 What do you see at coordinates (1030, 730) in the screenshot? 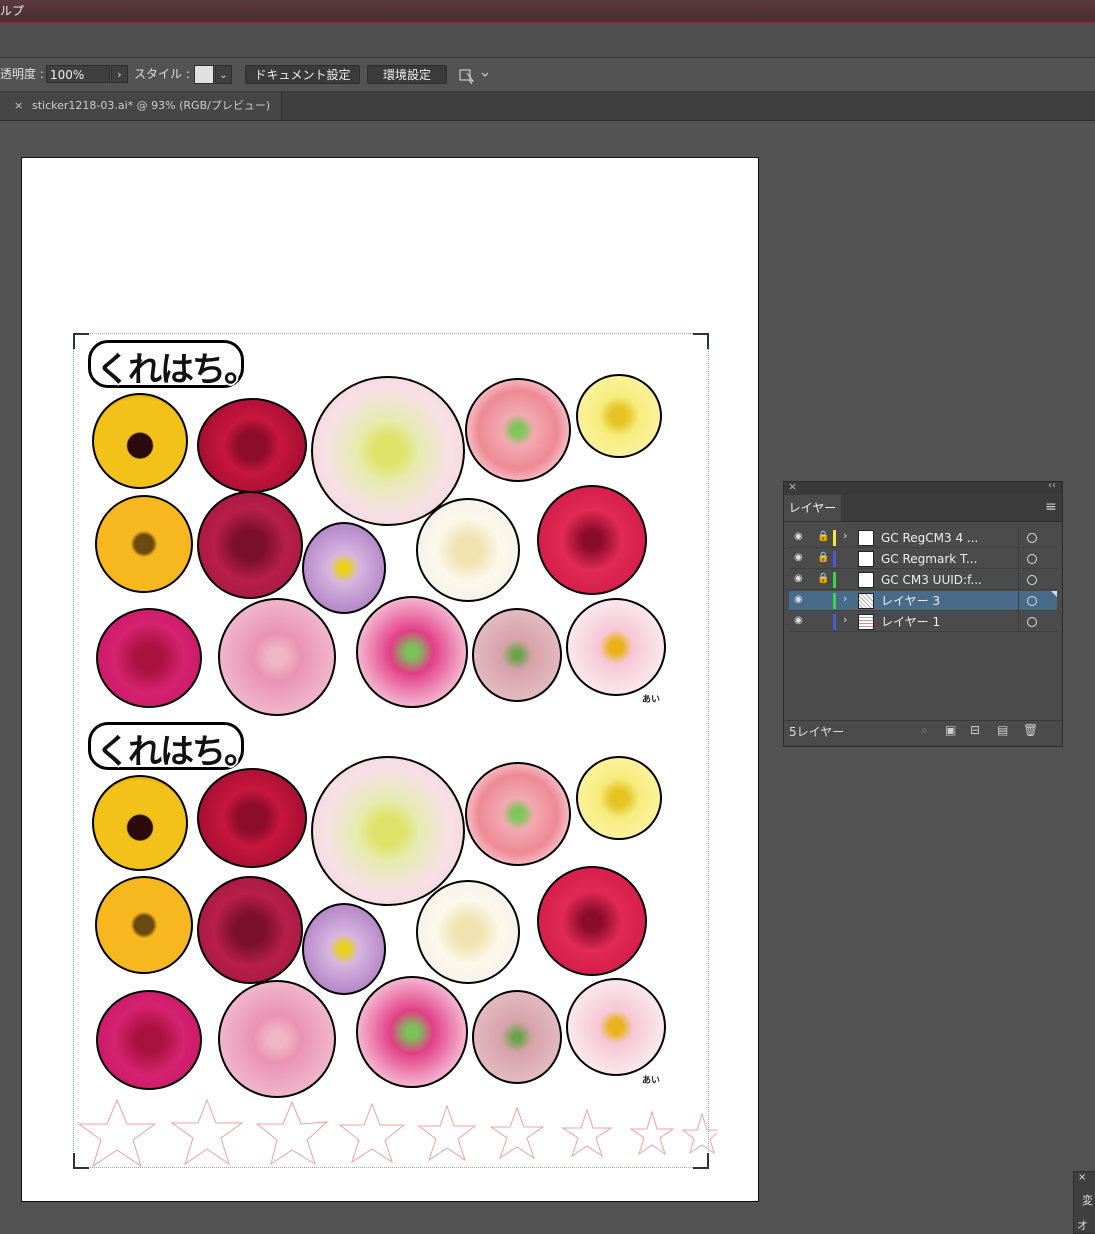
I see `trash-icon: 🗑` at bounding box center [1030, 730].